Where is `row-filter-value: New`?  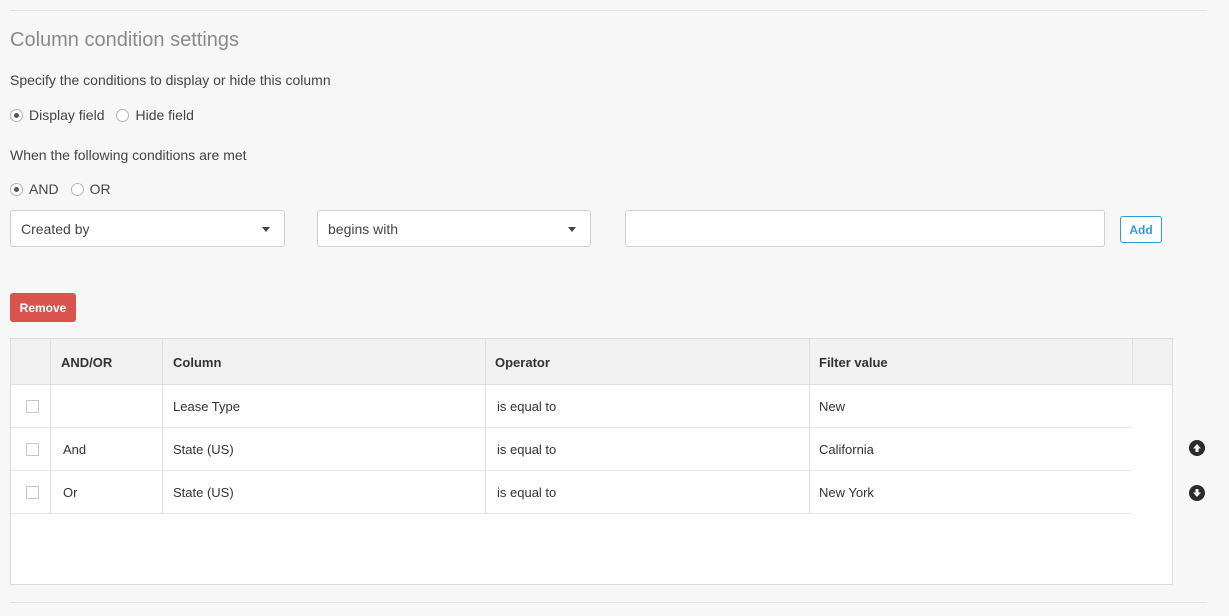
row-filter-value: New is located at coordinates (832, 406).